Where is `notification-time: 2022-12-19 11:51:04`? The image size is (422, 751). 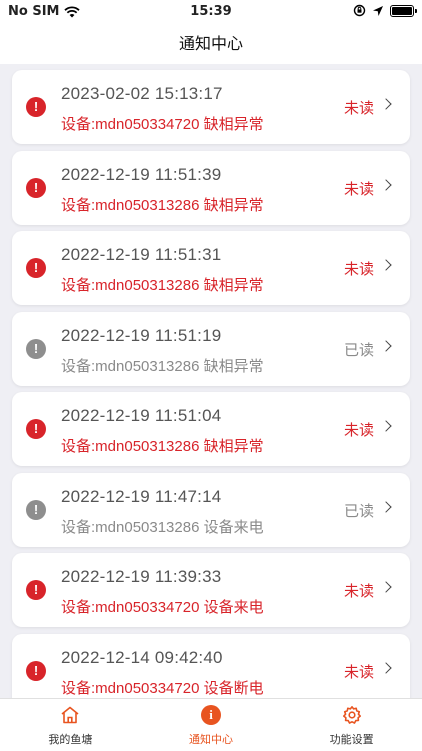 notification-time: 2022-12-19 11:51:04 is located at coordinates (141, 415).